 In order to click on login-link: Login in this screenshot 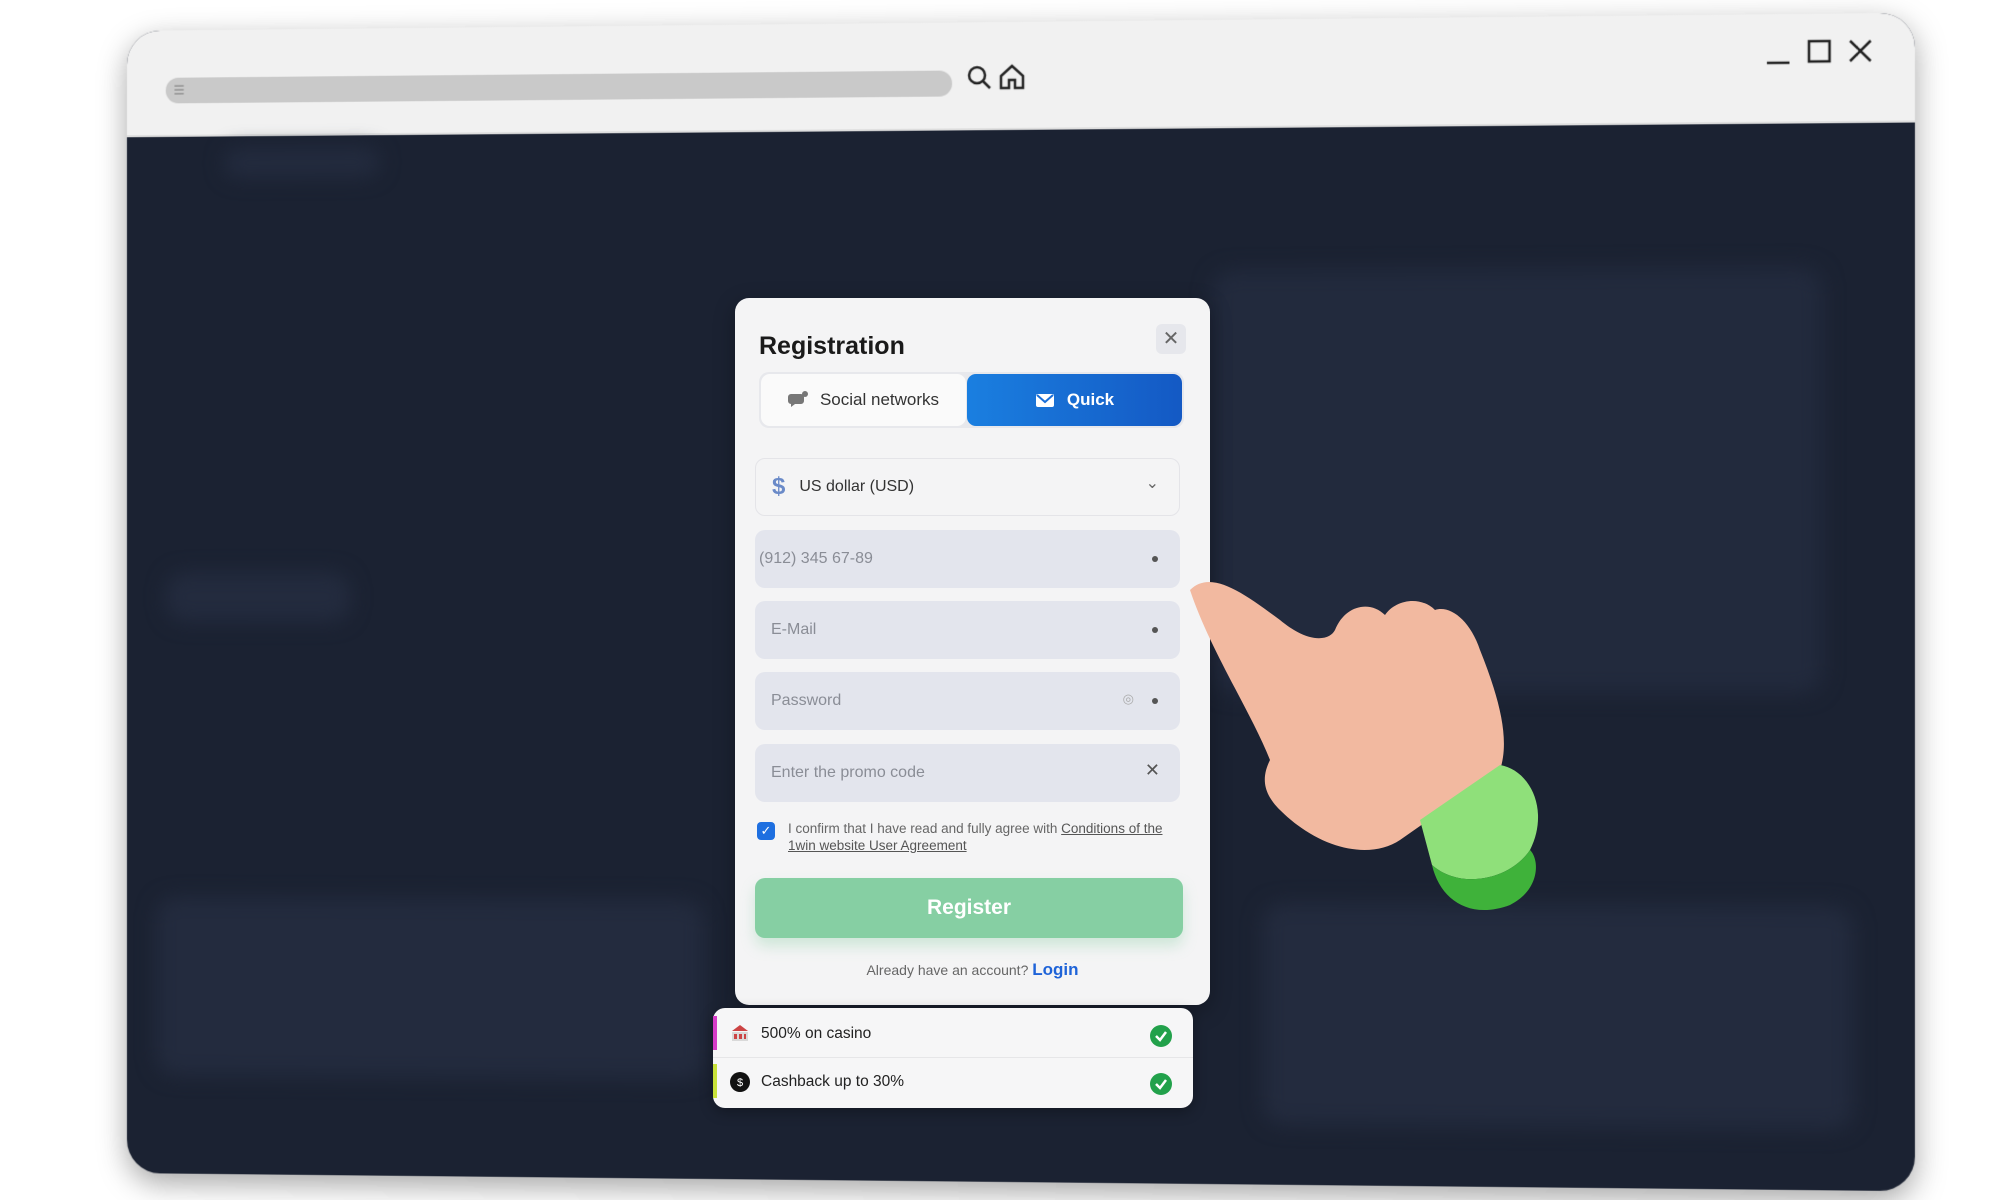, I will do `click(1055, 969)`.